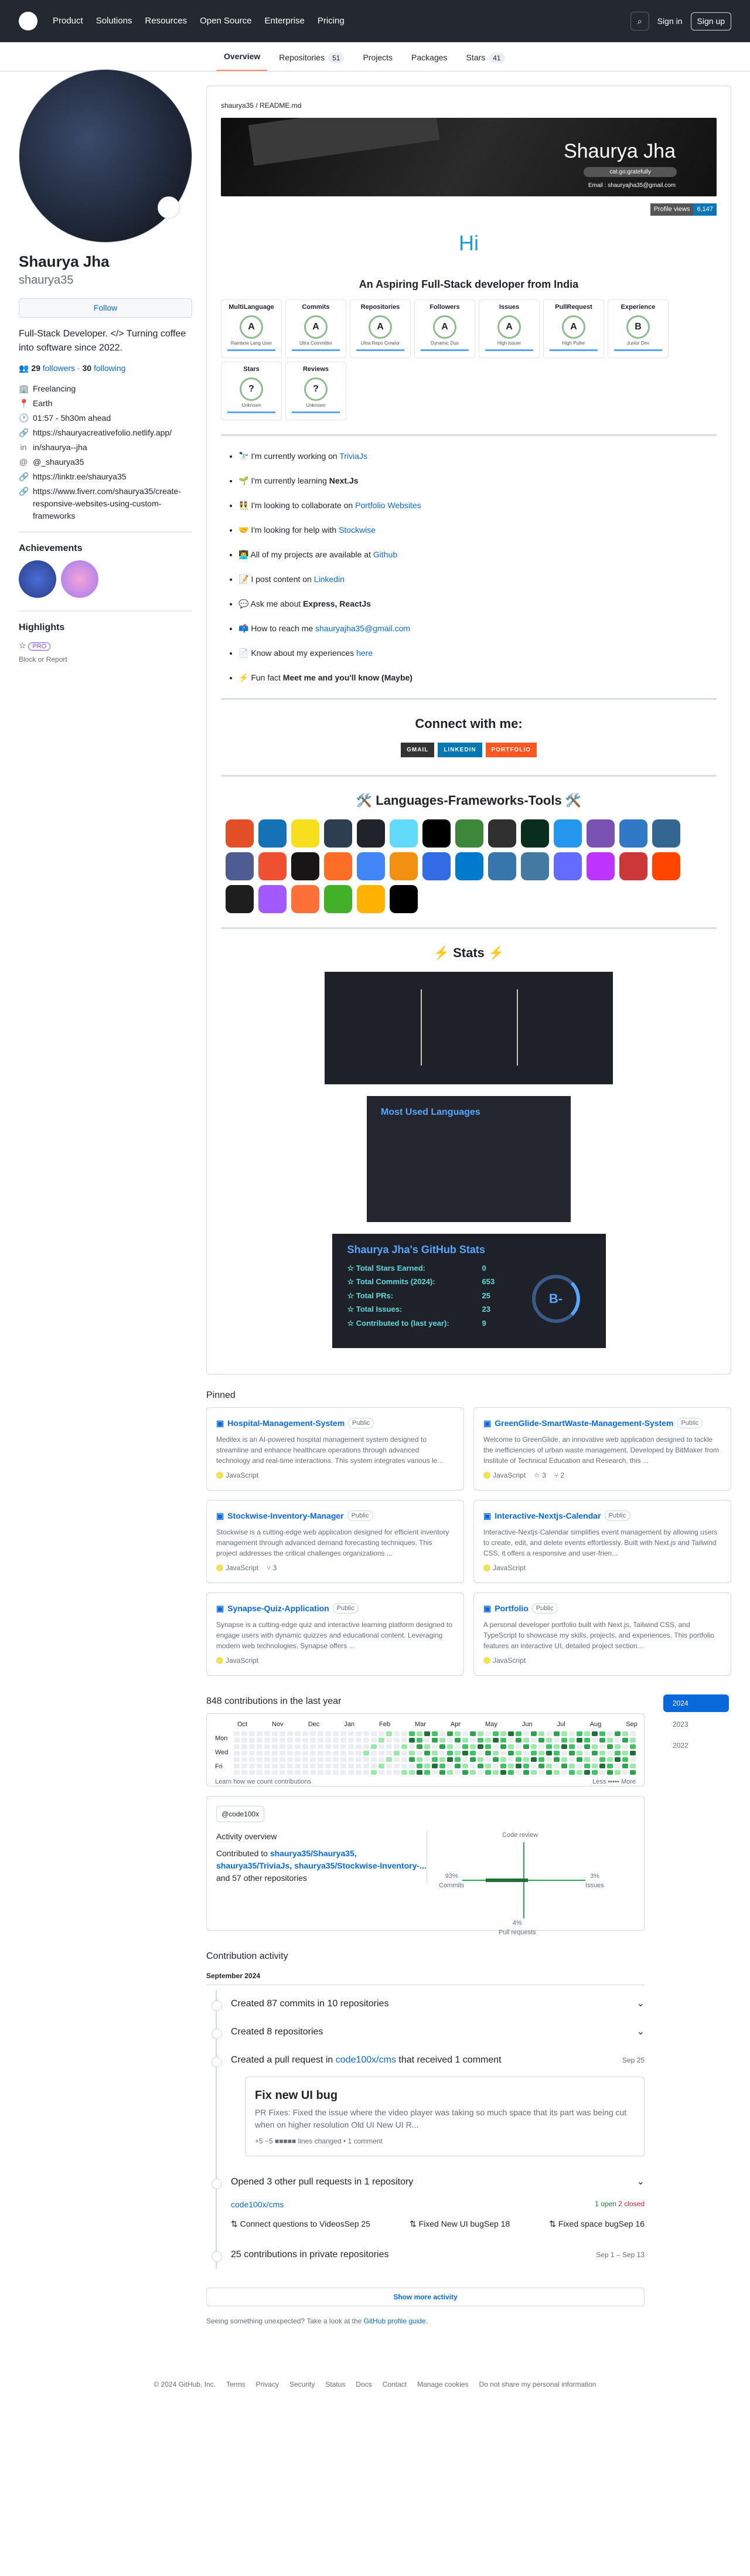  I want to click on repo-forks: ⑂ 2, so click(559, 1475).